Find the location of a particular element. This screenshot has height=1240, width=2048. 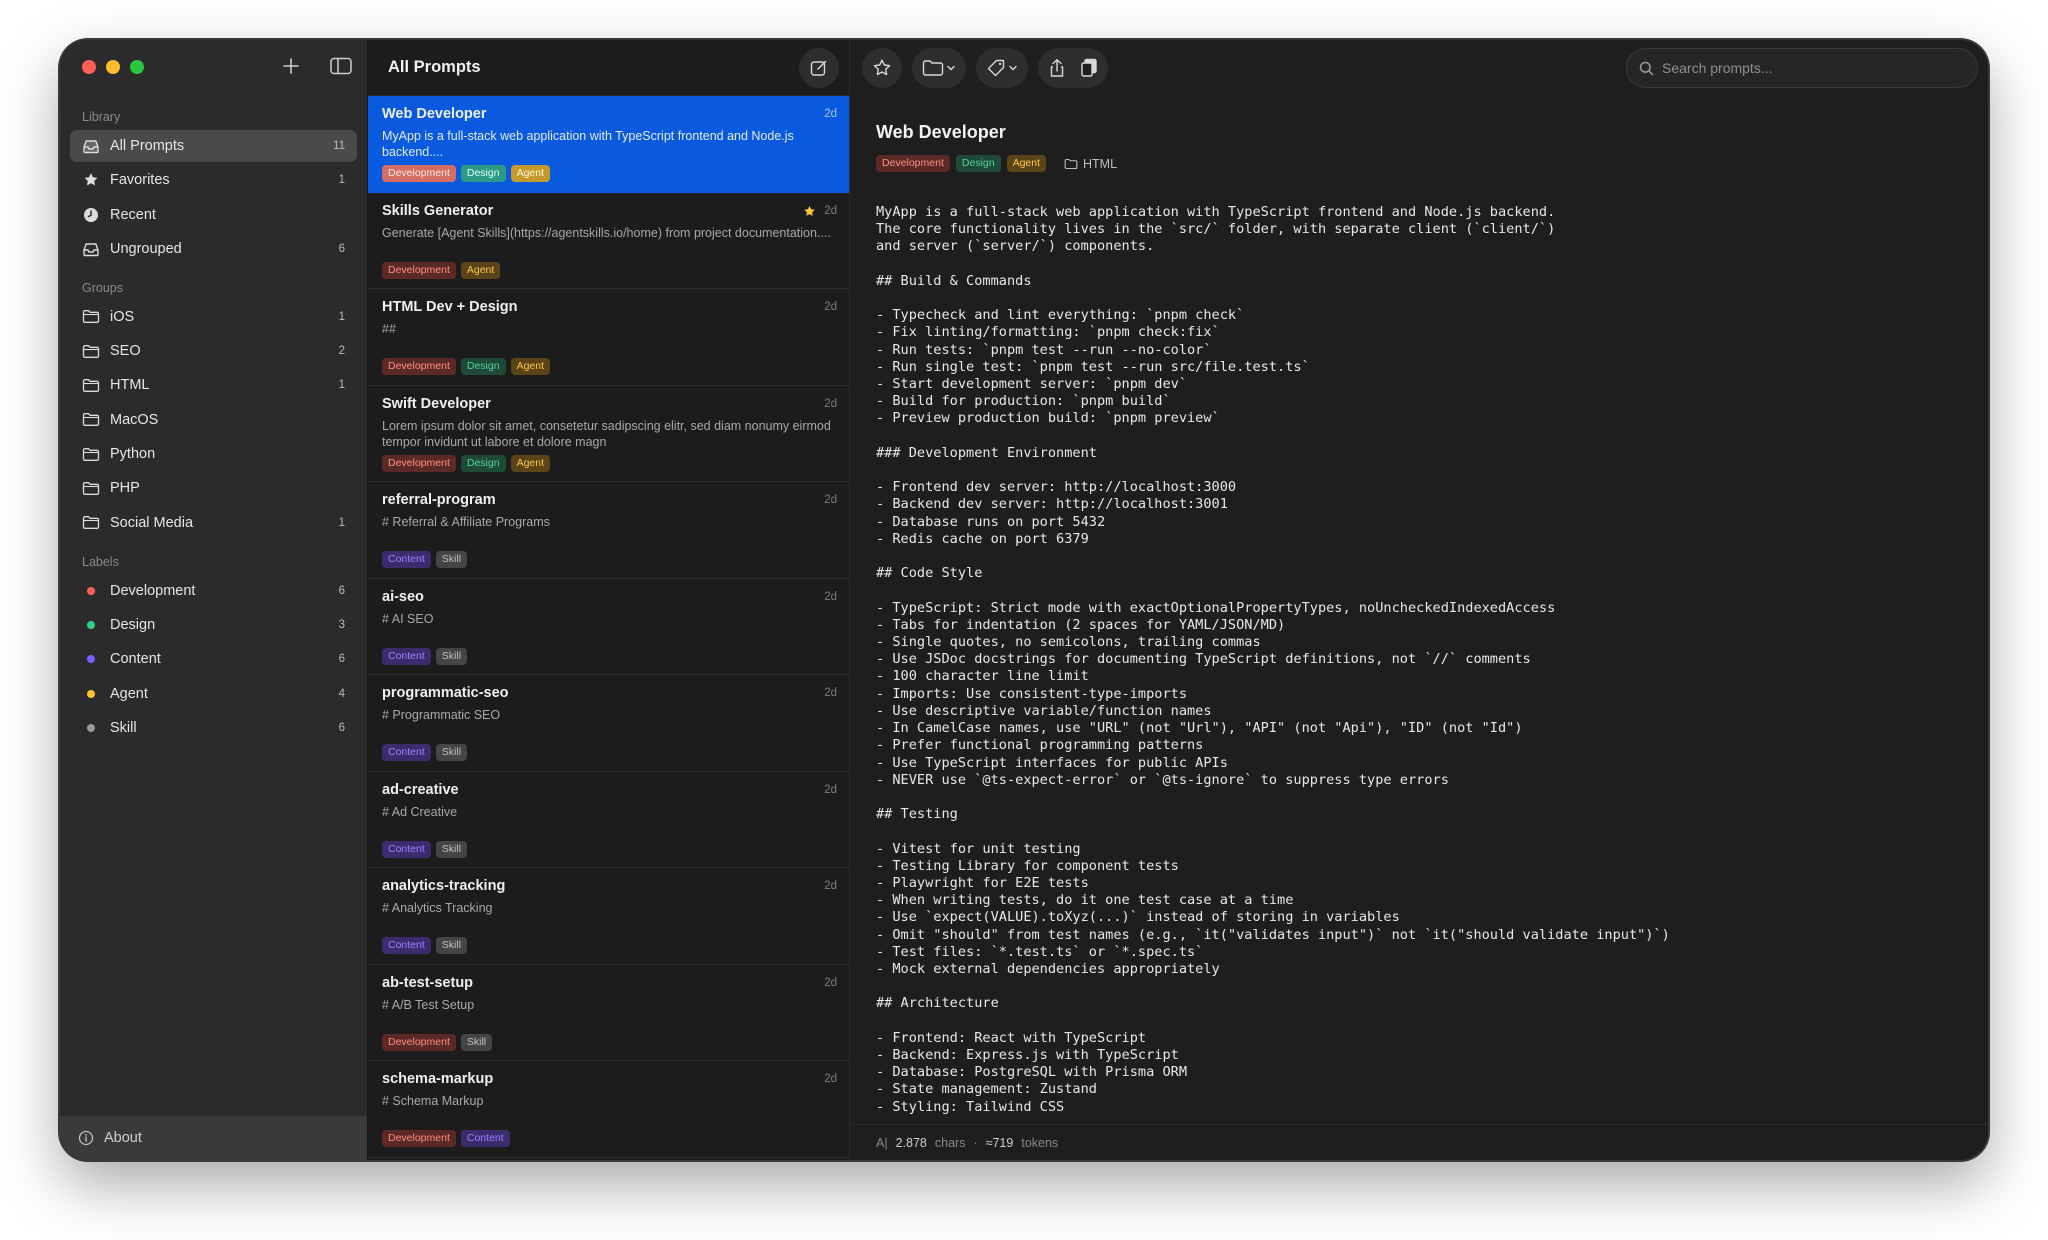

prompt-card: ai-seo 2d # AI SEO Content Skill is located at coordinates (608, 627).